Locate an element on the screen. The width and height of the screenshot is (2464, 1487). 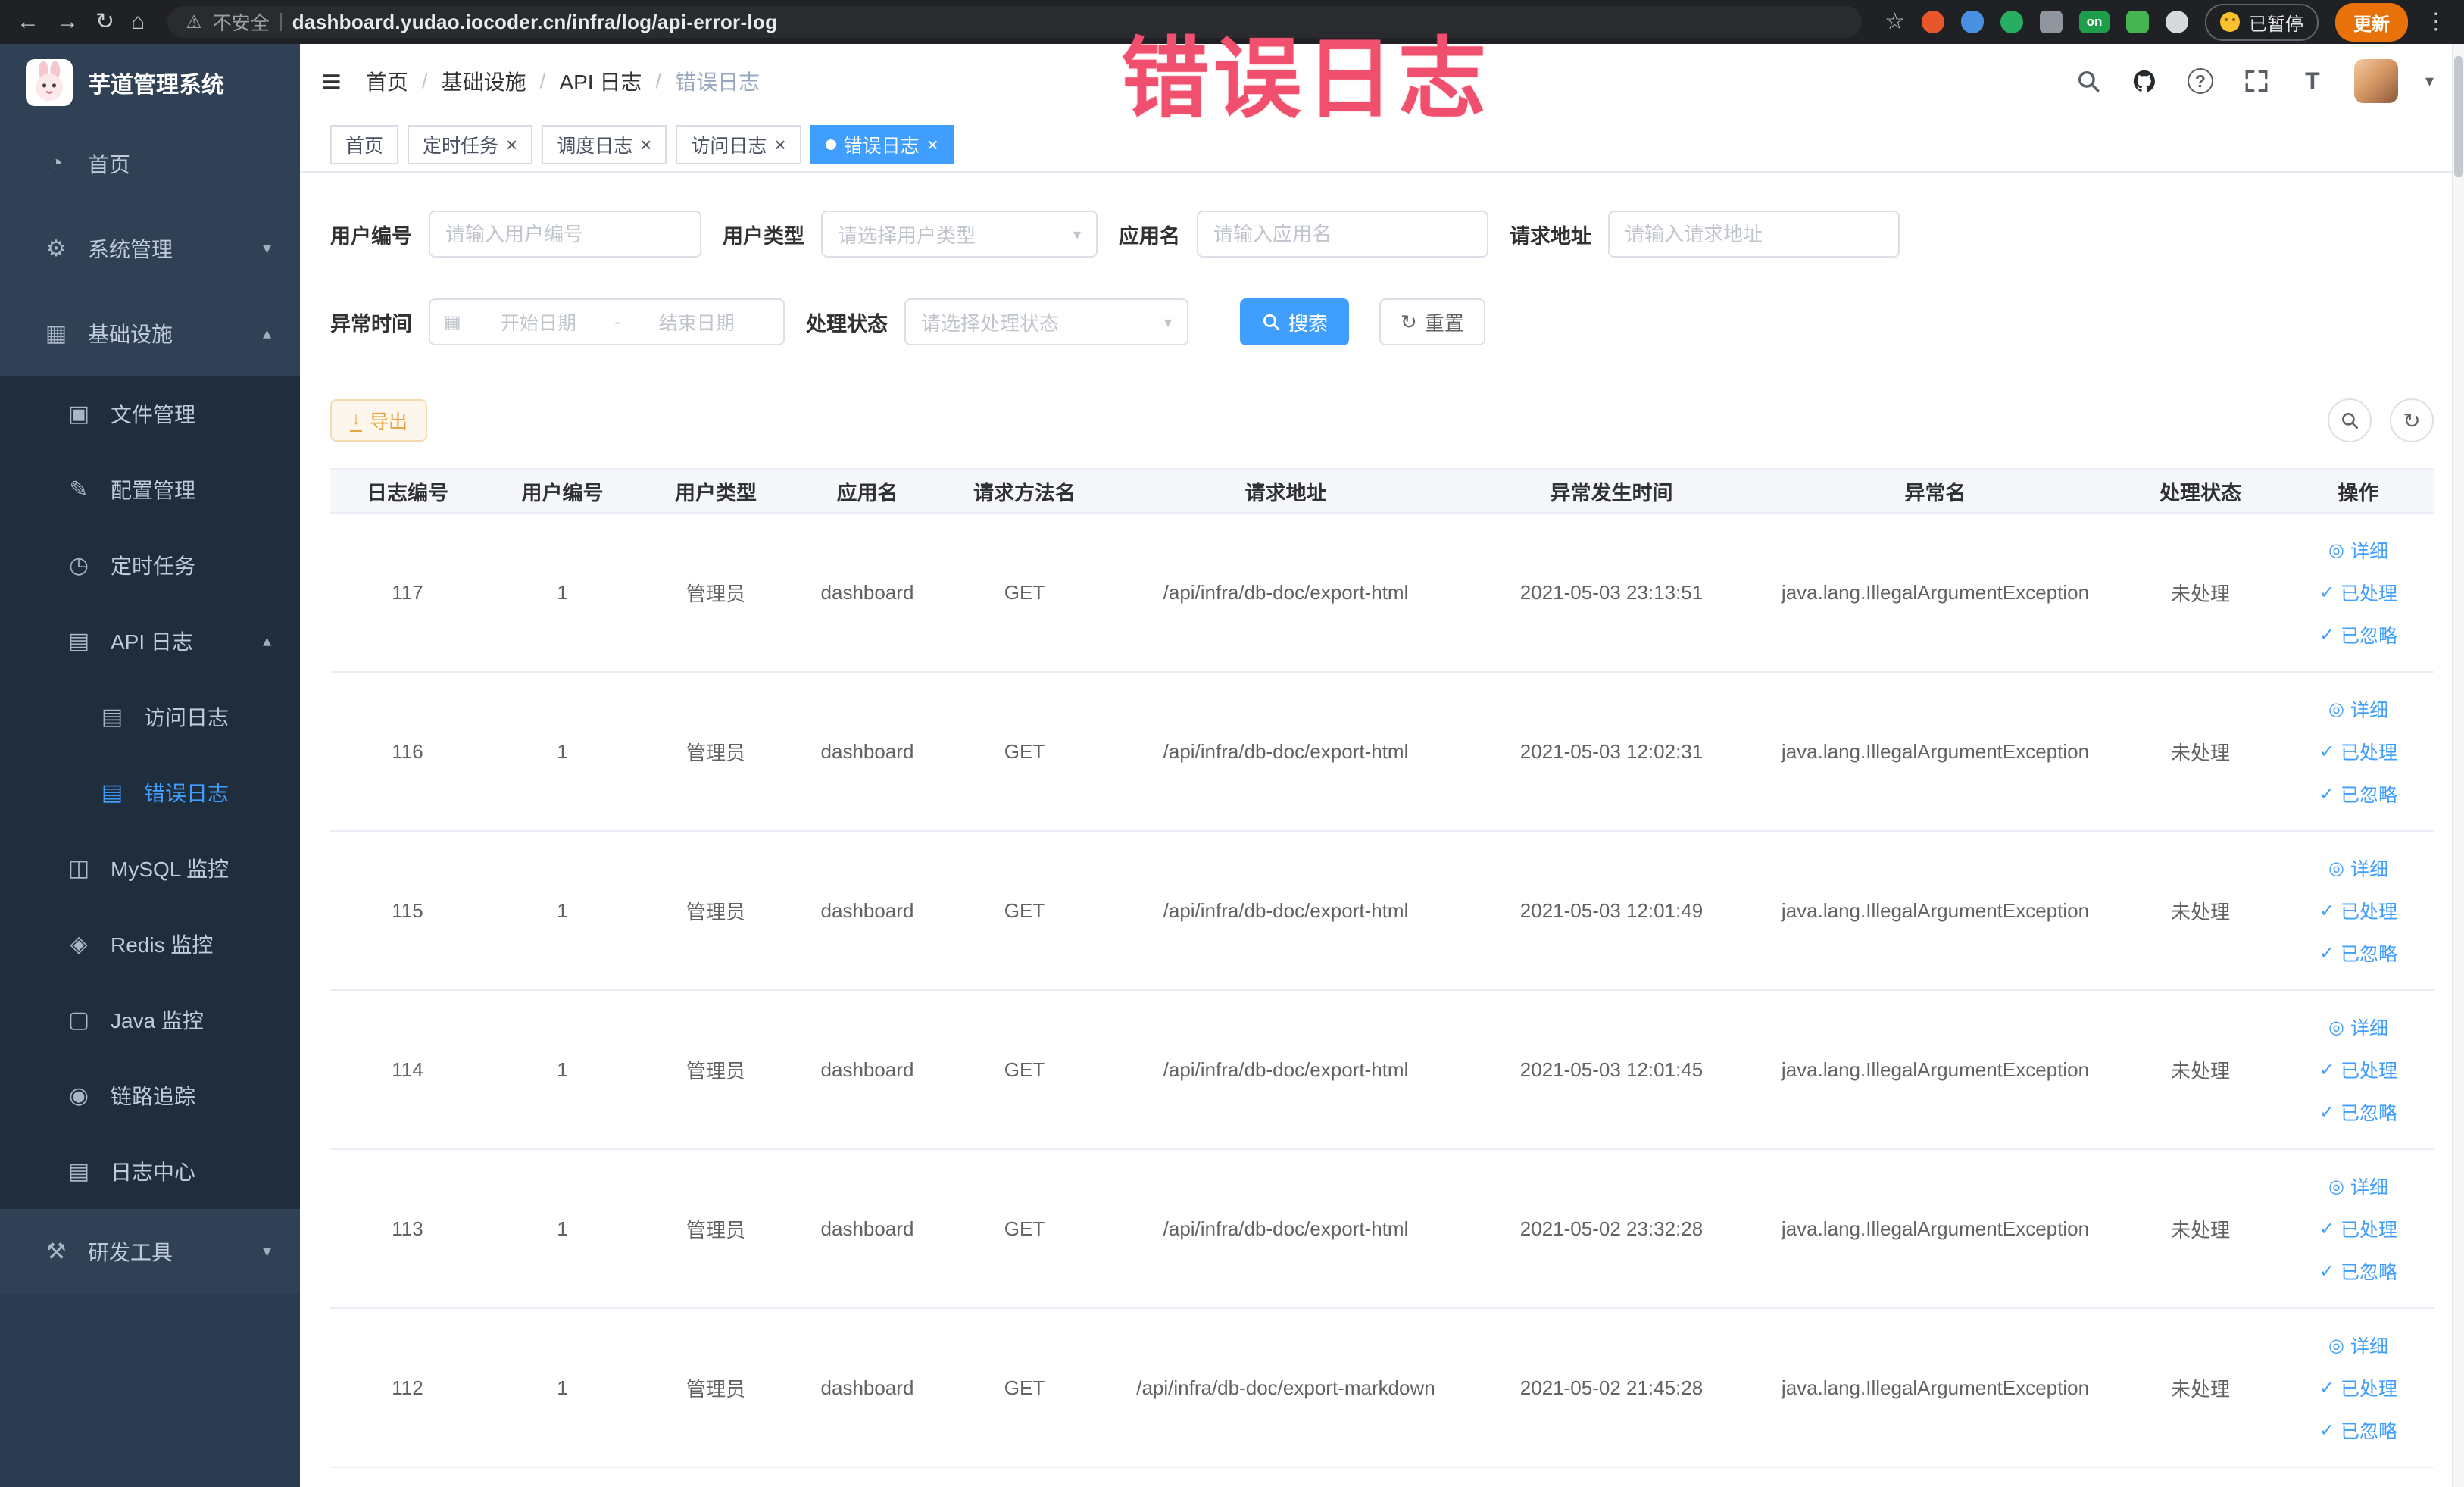
tab: 首页 × is located at coordinates (364, 144).